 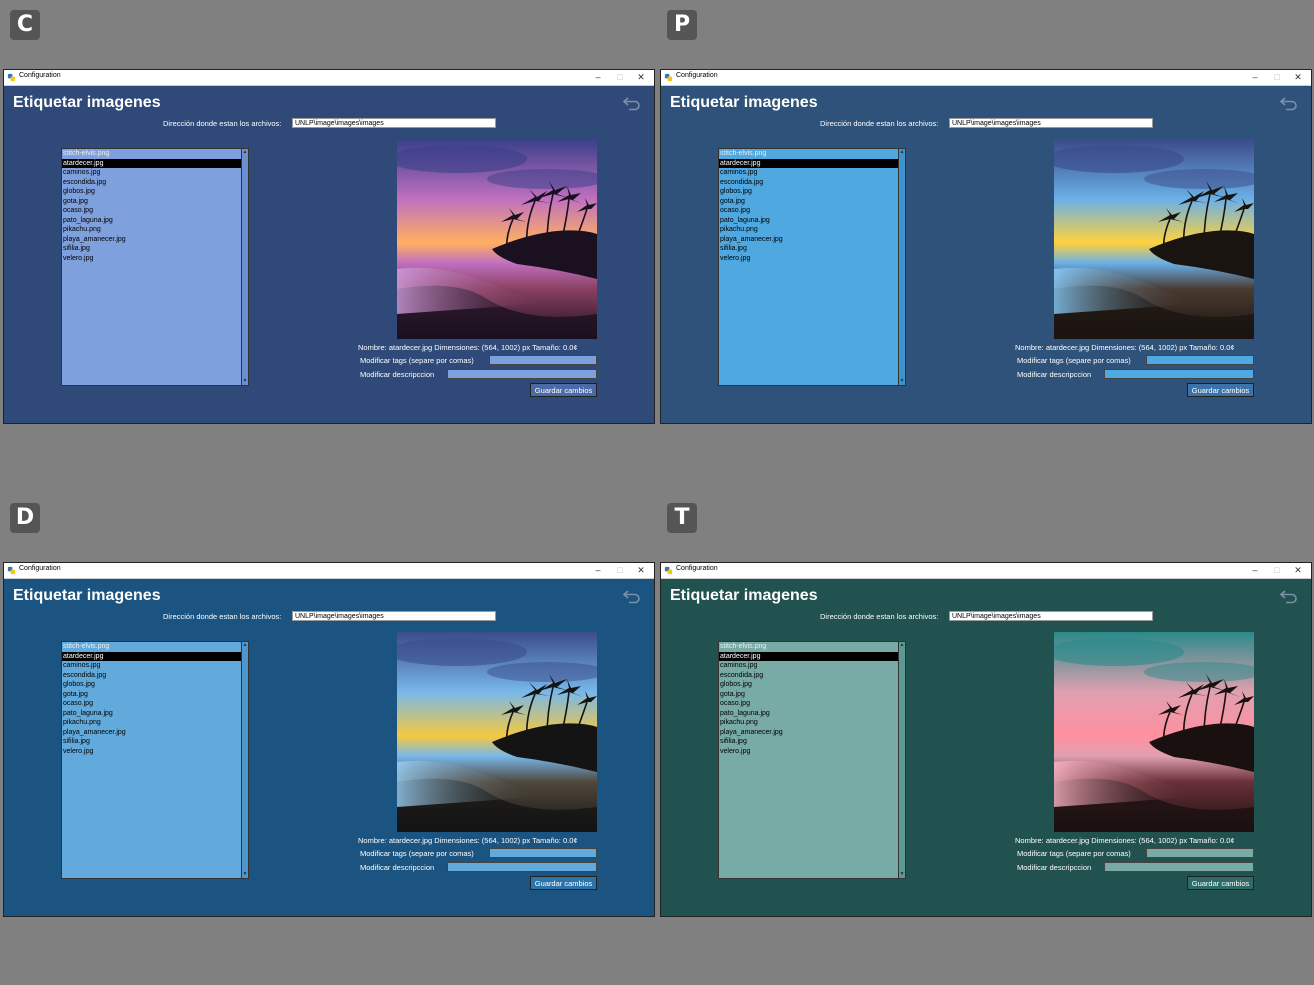 I want to click on directory-label: Dirección donde estan los archivos:, so click(x=879, y=616).